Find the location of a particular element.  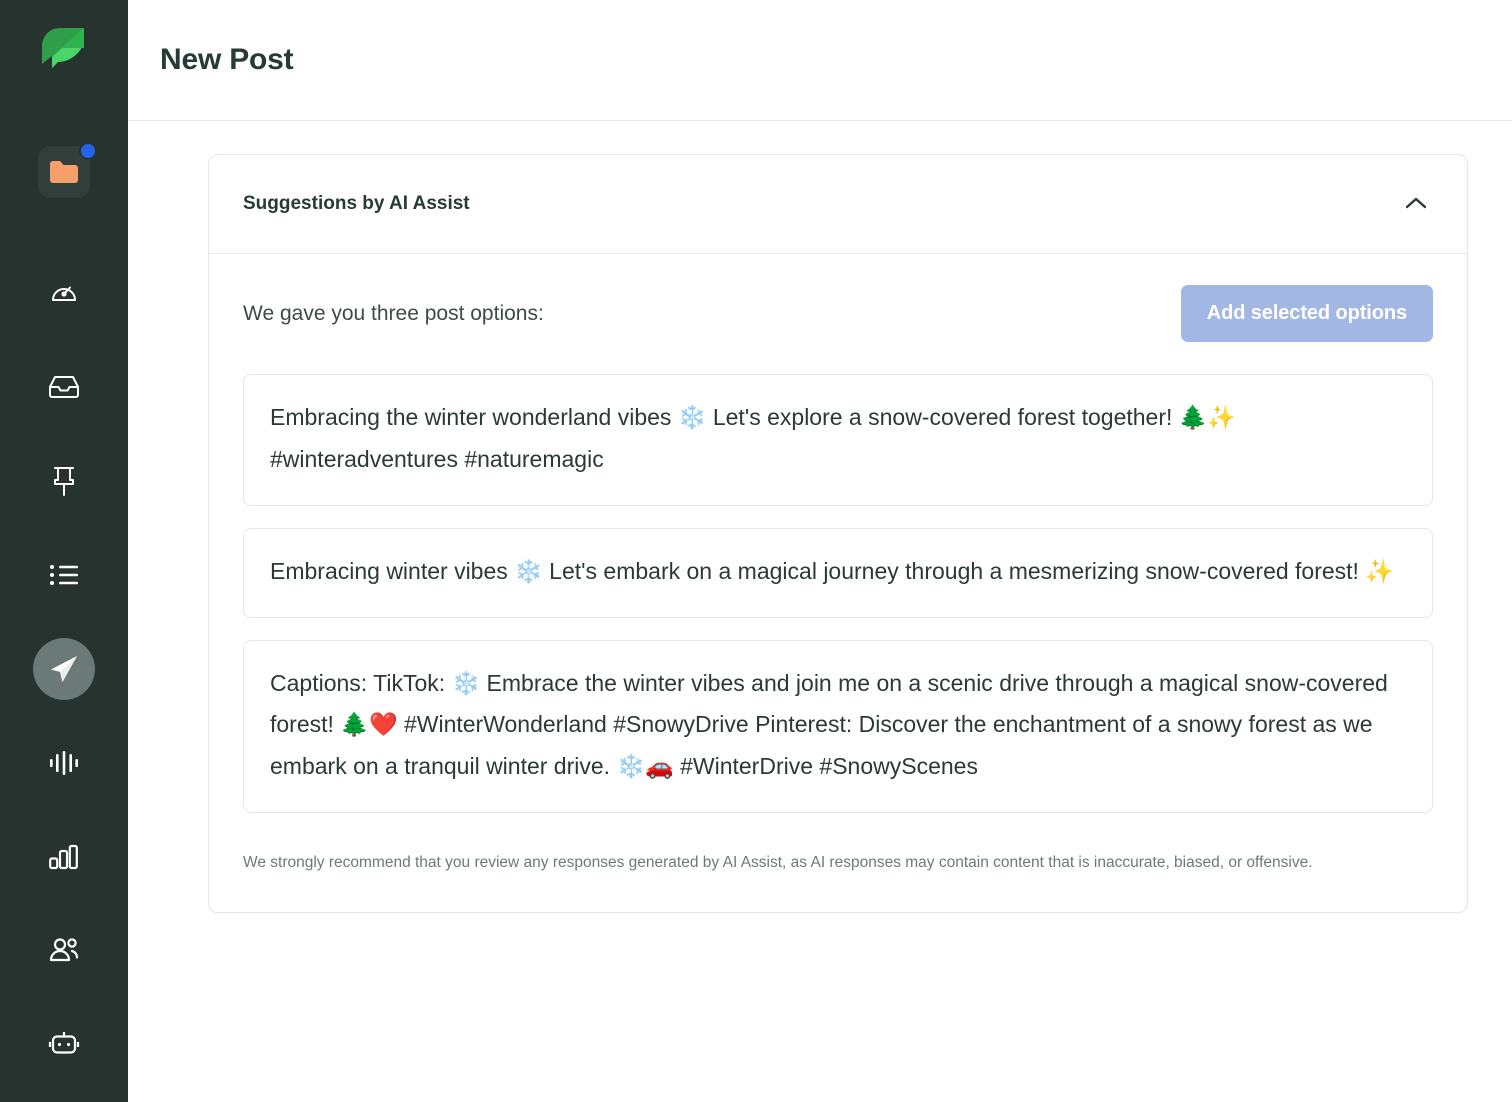

sidebar-item-audience is located at coordinates (64, 951).